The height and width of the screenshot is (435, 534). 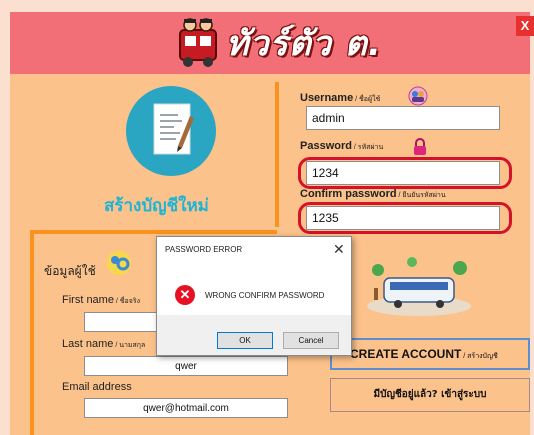 What do you see at coordinates (418, 96) in the screenshot?
I see `user-group-icon` at bounding box center [418, 96].